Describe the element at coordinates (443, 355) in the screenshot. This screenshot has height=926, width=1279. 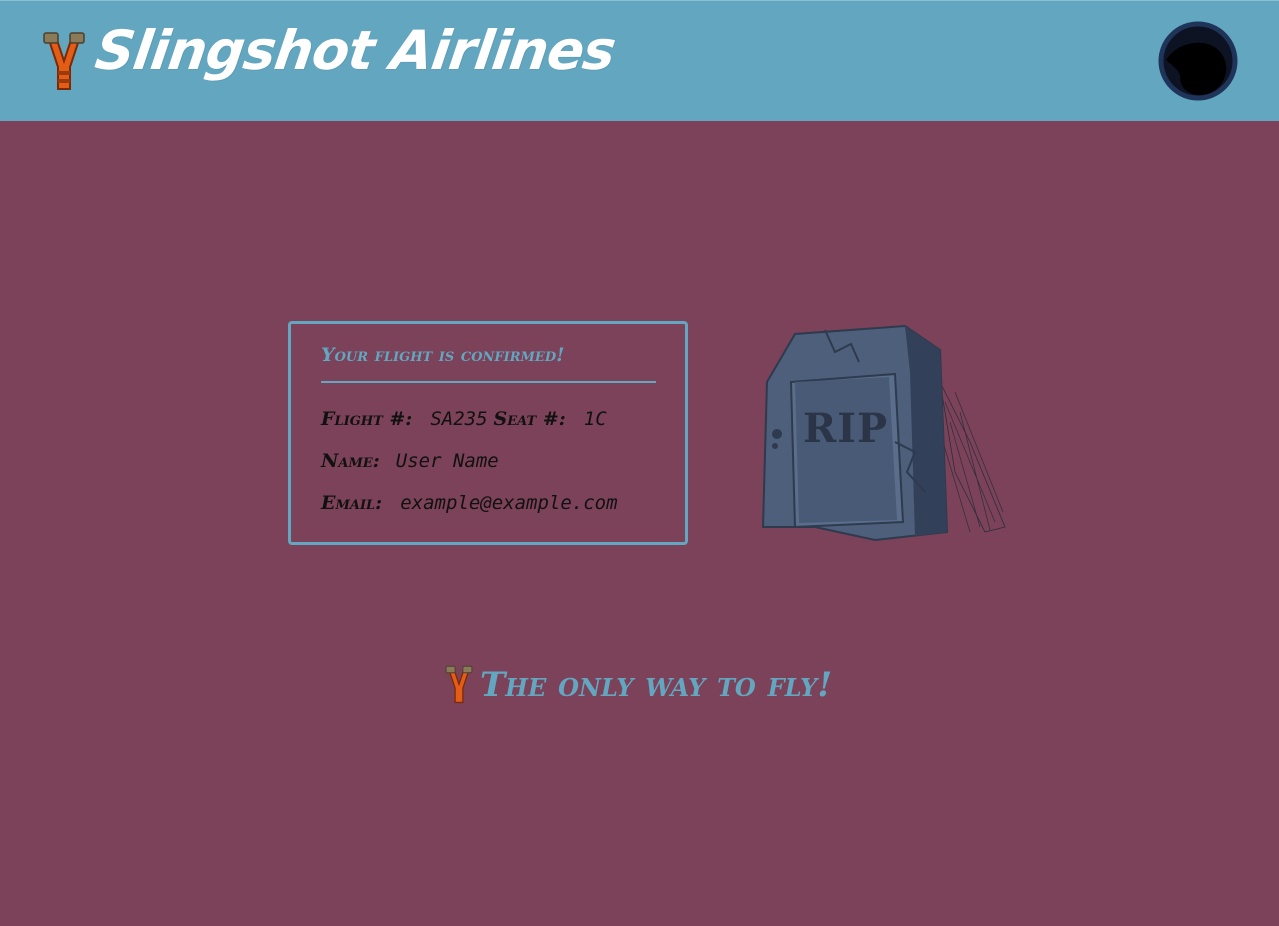
I see `confirmation-title: Your flight is confirmed!` at that location.